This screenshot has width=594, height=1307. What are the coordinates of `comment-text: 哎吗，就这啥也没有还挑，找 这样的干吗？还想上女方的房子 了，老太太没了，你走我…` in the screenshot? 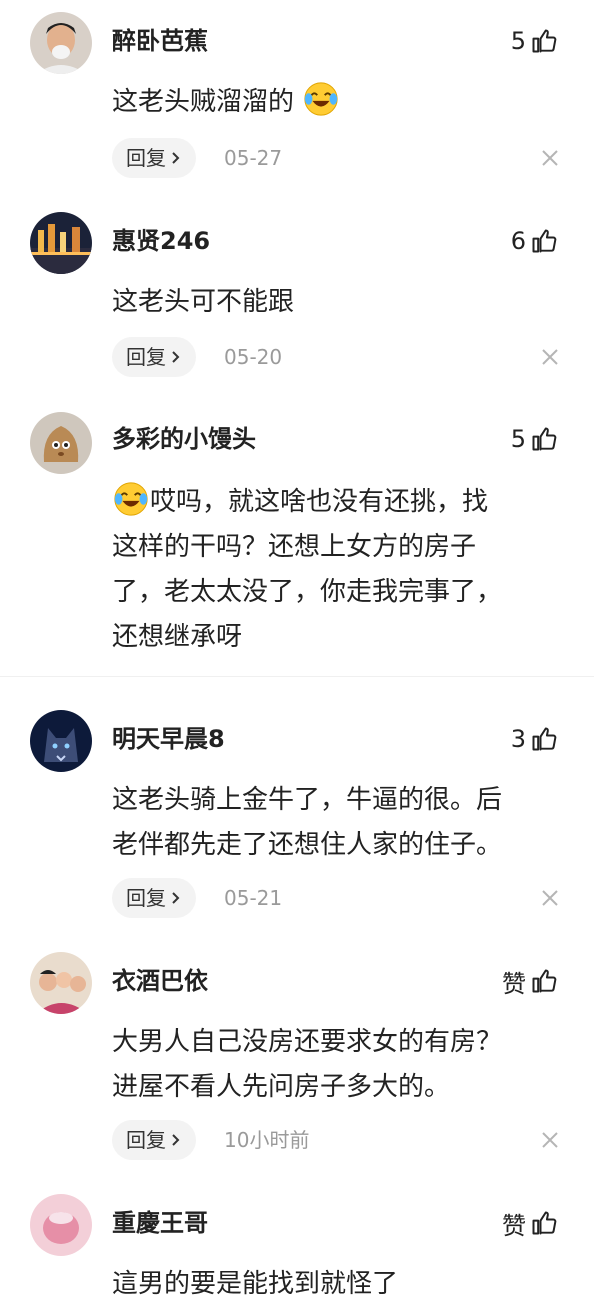 It's located at (337, 570).